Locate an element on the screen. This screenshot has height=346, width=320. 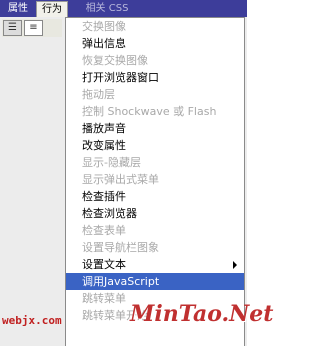
menu-item-label: 改变属性 is located at coordinates (104, 145).